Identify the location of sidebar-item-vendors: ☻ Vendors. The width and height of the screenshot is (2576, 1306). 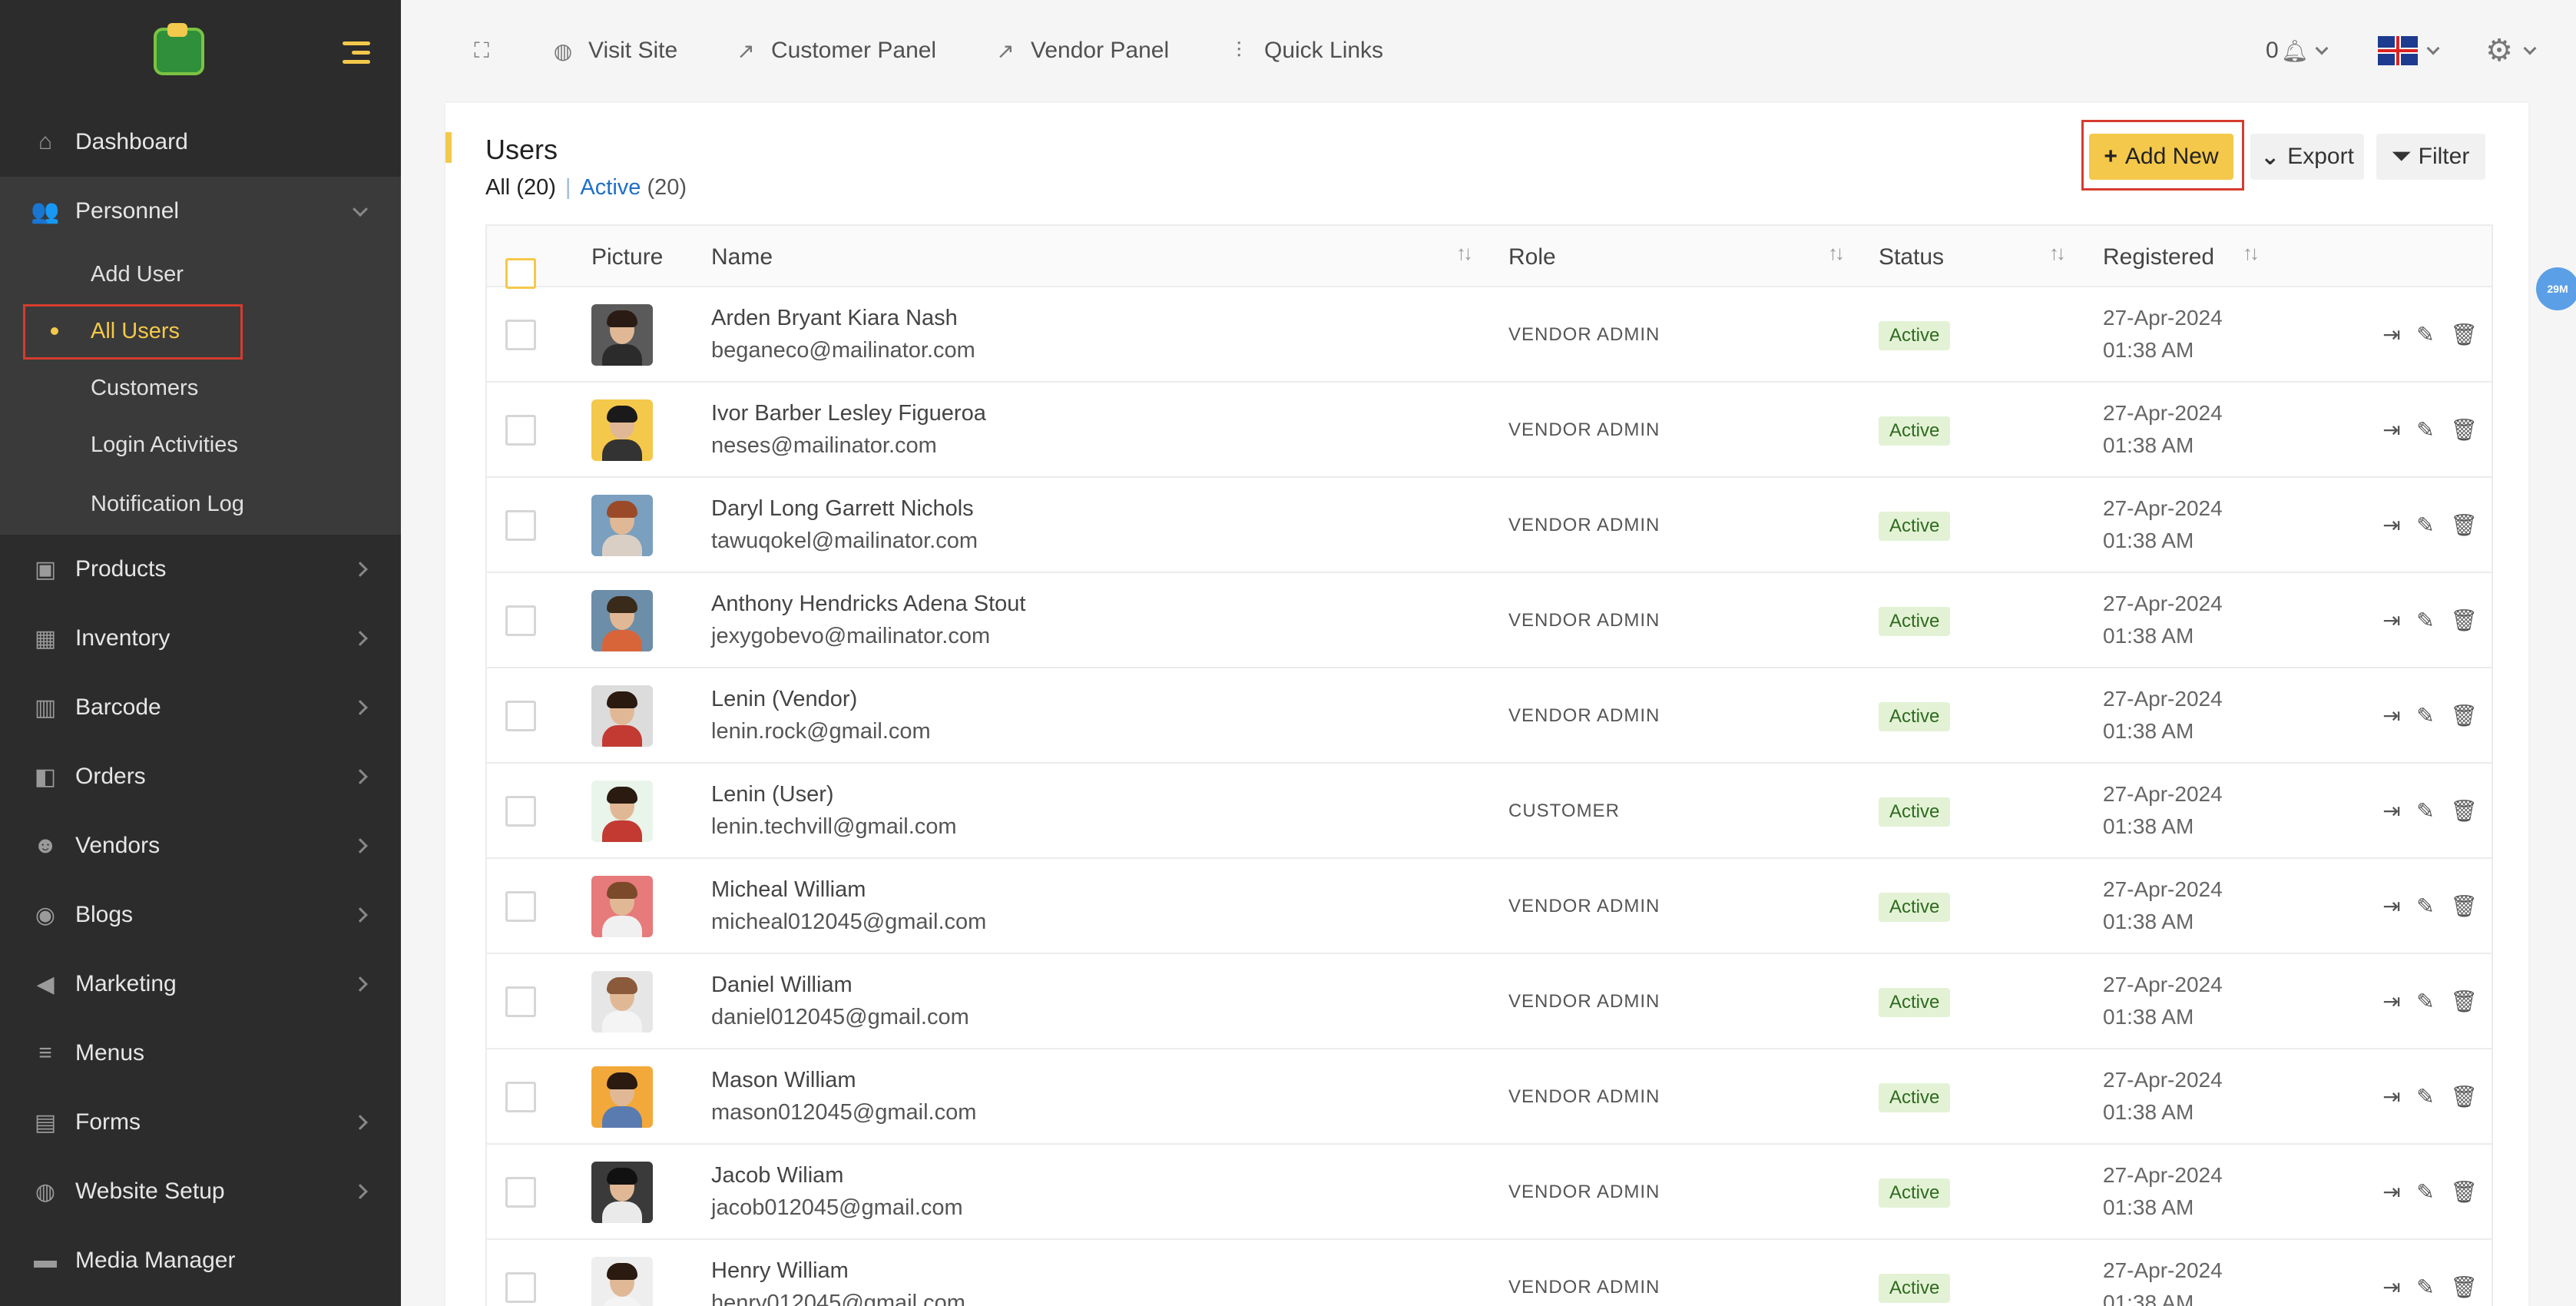
(200, 845).